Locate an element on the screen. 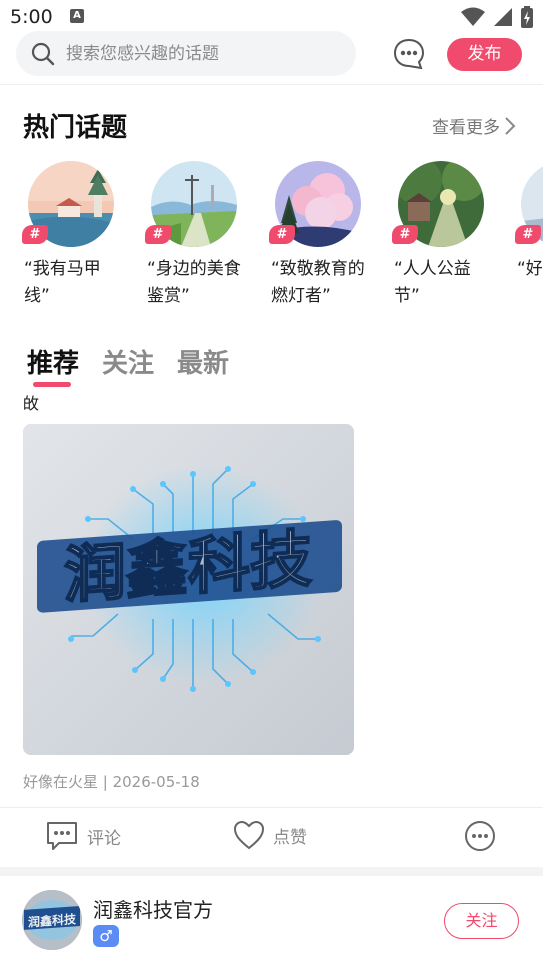  topic-label: “致敬教育的燃灯者” is located at coordinates (318, 282).